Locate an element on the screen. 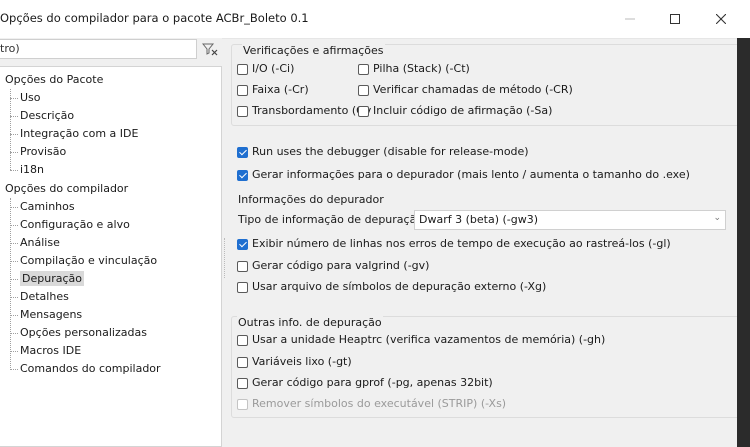 The height and width of the screenshot is (447, 750). tree-item-package-options: Opções do Pacote is located at coordinates (54, 80).